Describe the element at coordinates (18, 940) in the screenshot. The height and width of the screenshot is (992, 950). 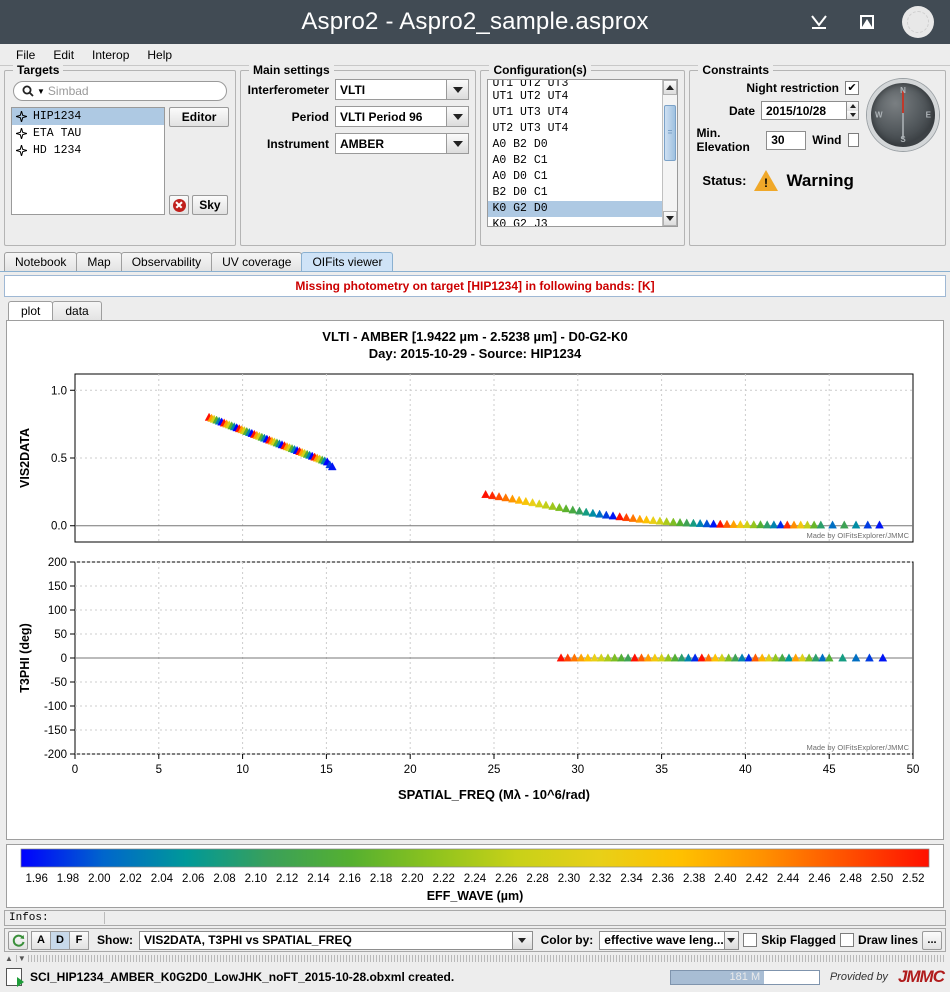
I see `refresh-icon` at that location.